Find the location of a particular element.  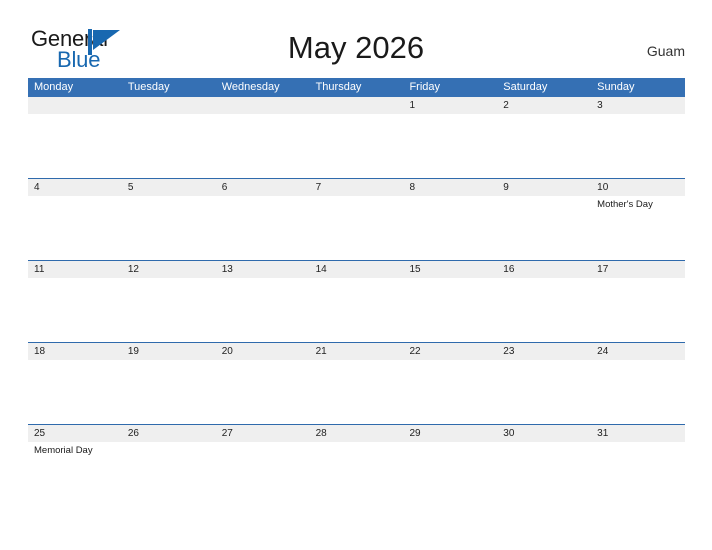

day-cell-18: 18 is located at coordinates (75, 351).